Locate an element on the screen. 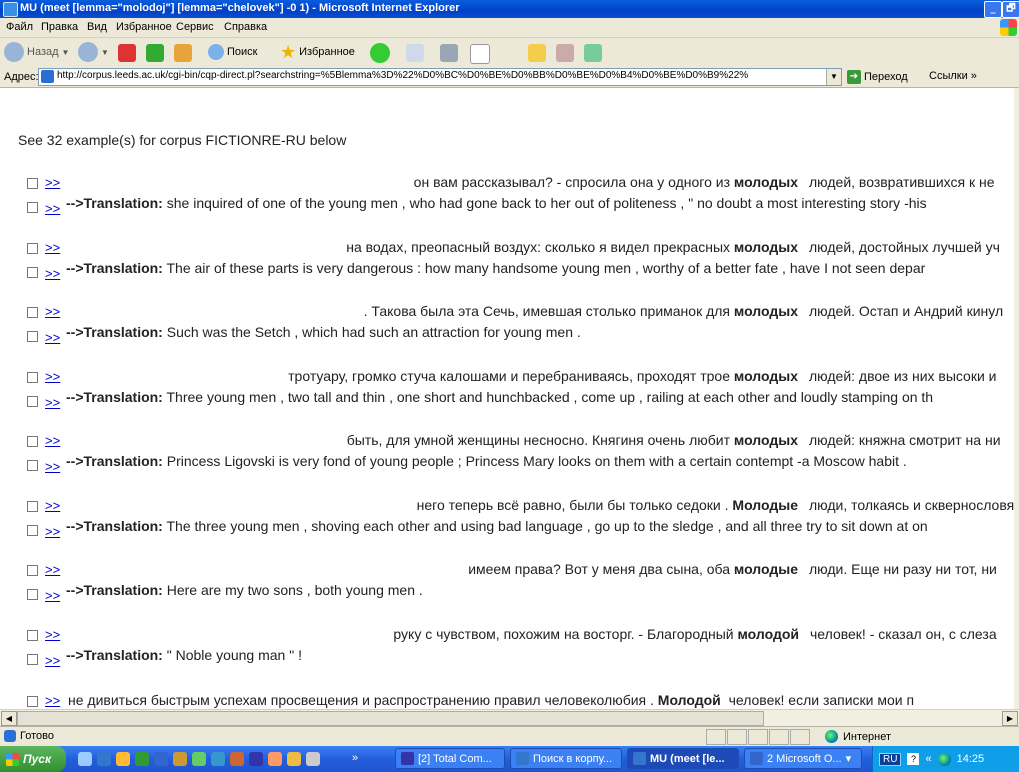  history-icon is located at coordinates (380, 53).